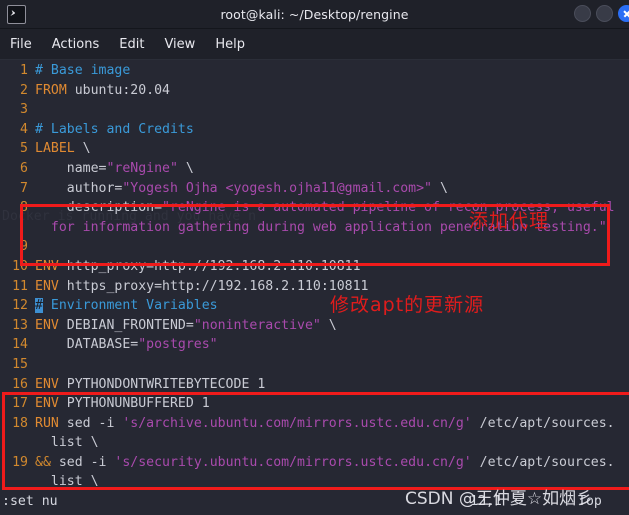  What do you see at coordinates (24, 168) in the screenshot?
I see `line-number: 6` at bounding box center [24, 168].